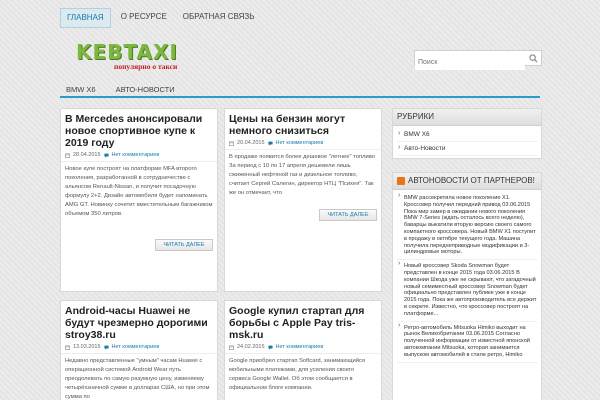 The height and width of the screenshot is (400, 600). Describe the element at coordinates (300, 97) in the screenshot. I see `menu-divider` at that location.